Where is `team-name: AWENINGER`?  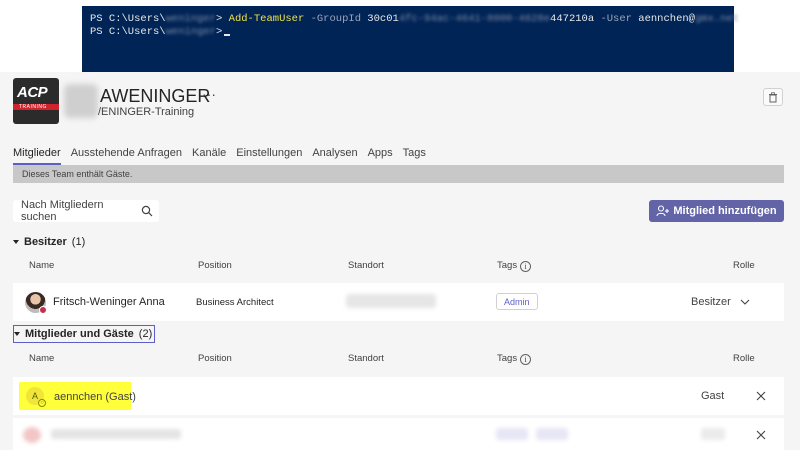
team-name: AWENINGER is located at coordinates (155, 96).